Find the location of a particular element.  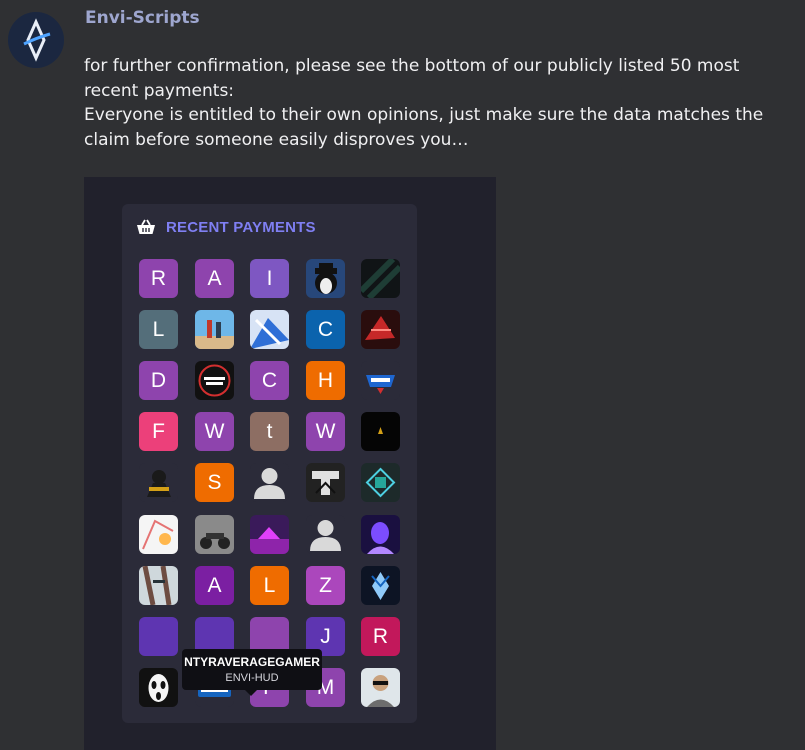

avatar-initial: H is located at coordinates (325, 380).